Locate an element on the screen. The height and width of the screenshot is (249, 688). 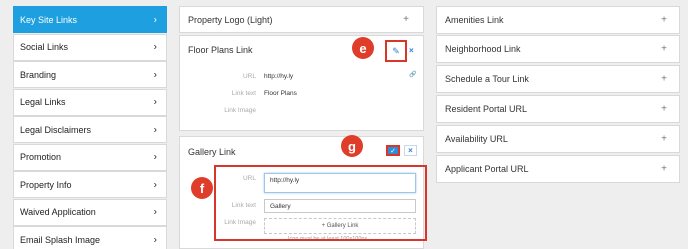
item-label: Neighborhood Link is located at coordinates (483, 49).